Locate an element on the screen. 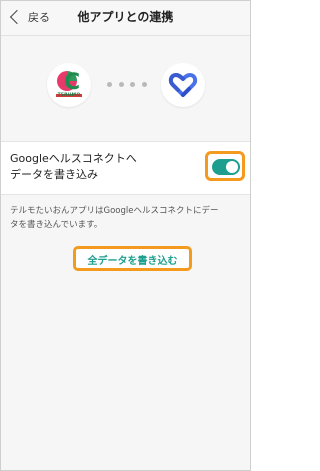 This screenshot has height=471, width=320. google-health-connect-icon is located at coordinates (183, 85).